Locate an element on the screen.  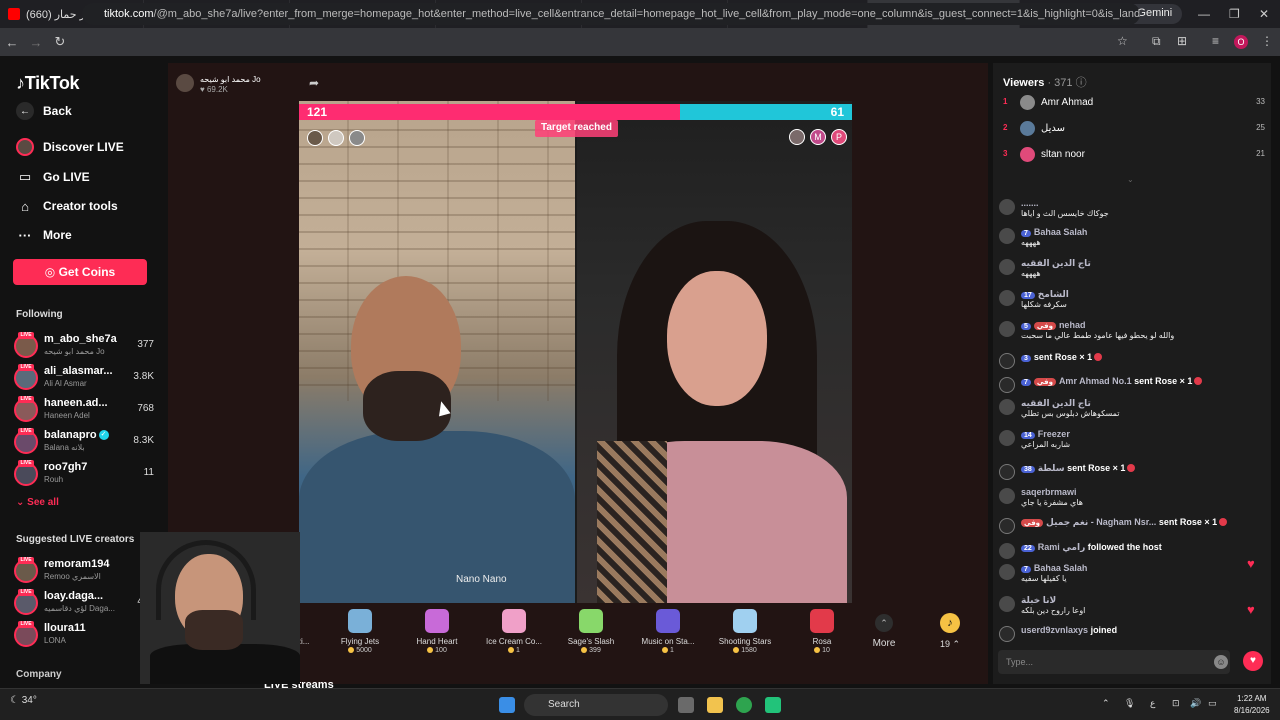
creator-item: LIVE ali_alasmar... Ali Al Asmar 3.8K is located at coordinates (84, 378).